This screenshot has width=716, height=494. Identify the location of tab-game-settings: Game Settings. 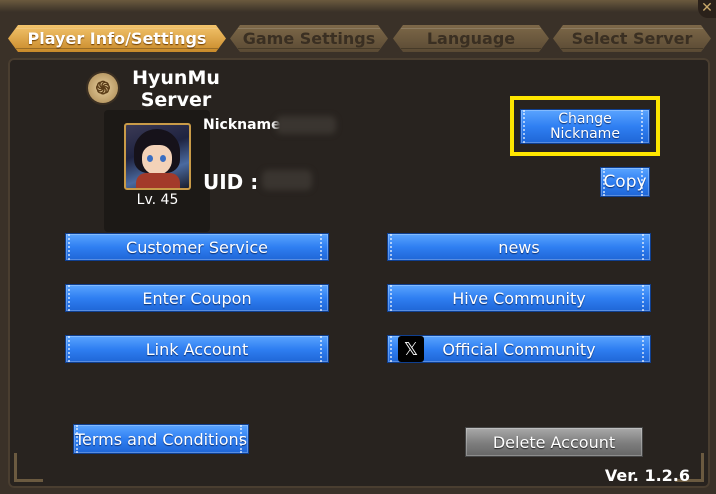
(309, 38).